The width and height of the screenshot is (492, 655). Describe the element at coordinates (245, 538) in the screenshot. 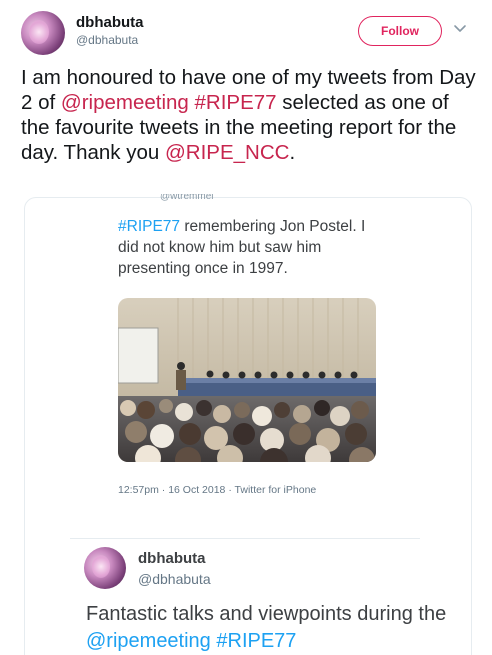

I see `divider` at that location.